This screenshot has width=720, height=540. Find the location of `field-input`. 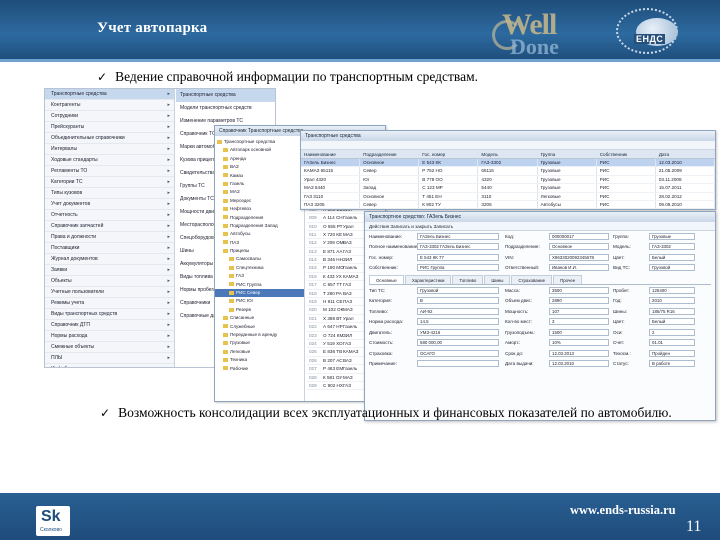

field-input is located at coordinates (458, 364).